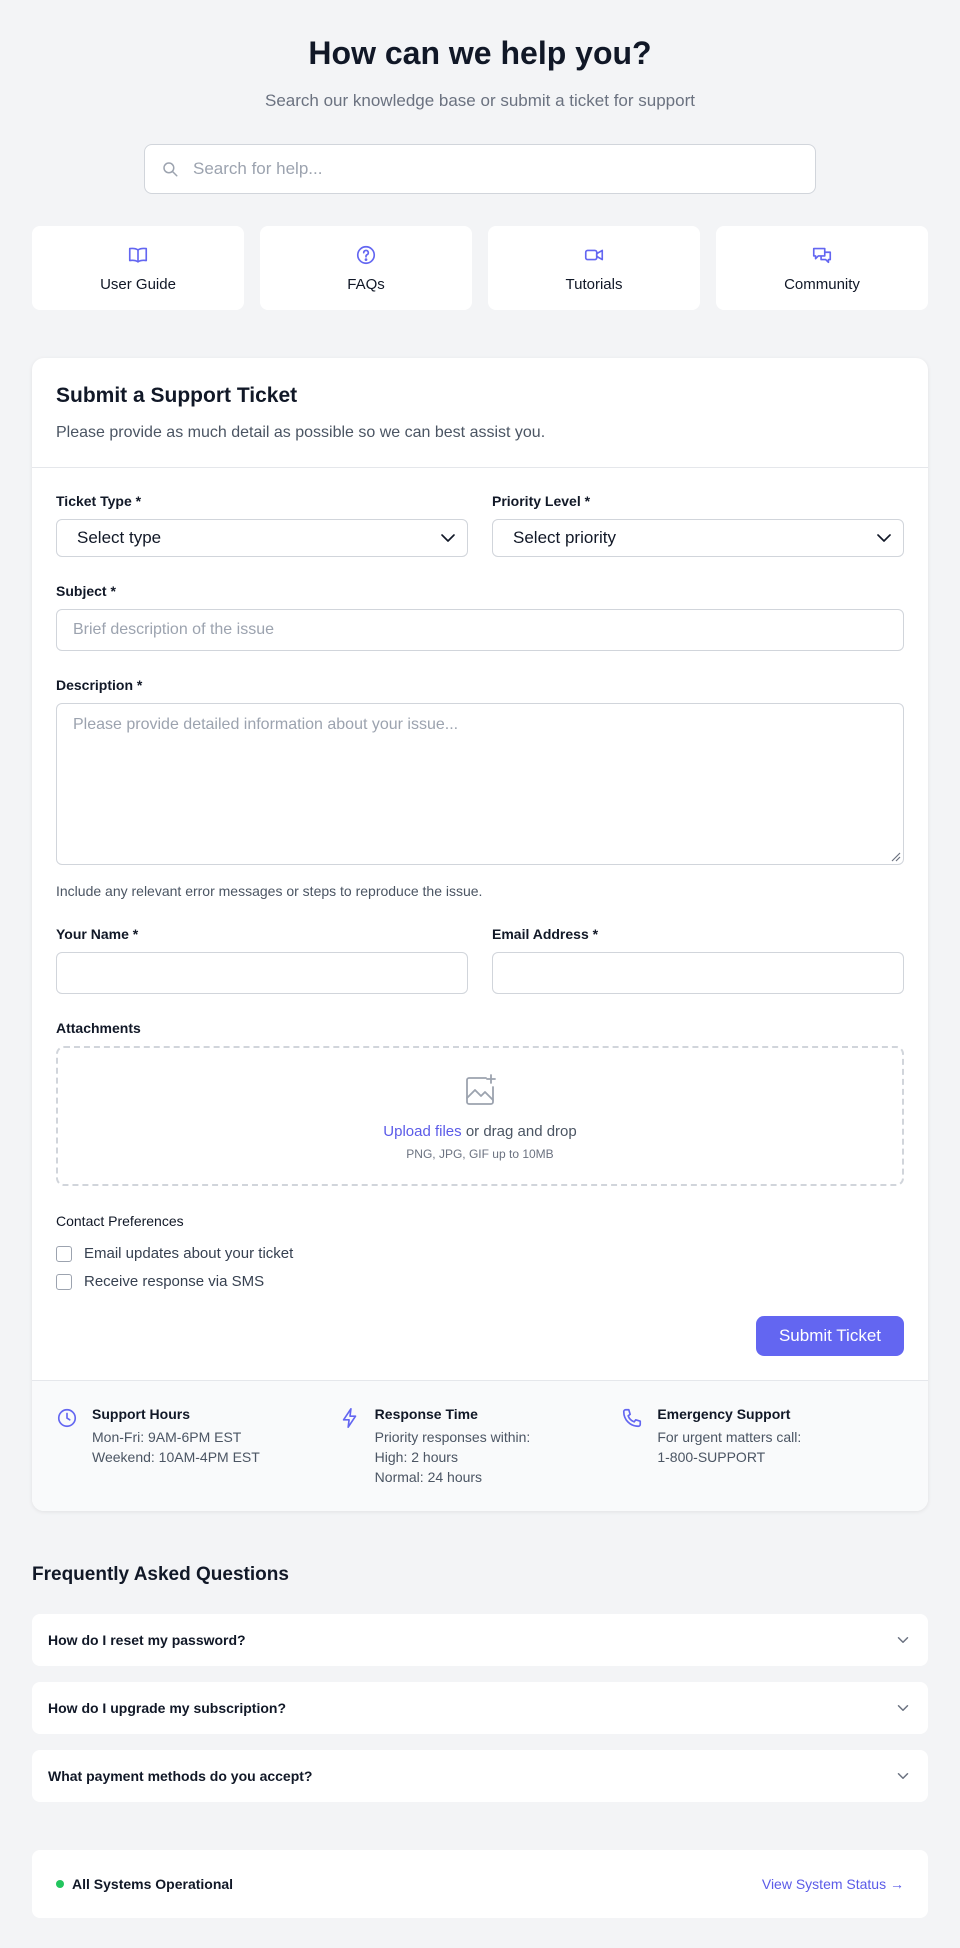 The width and height of the screenshot is (960, 1948). I want to click on info-line: Weekend: 10AM-4PM EST, so click(176, 1457).